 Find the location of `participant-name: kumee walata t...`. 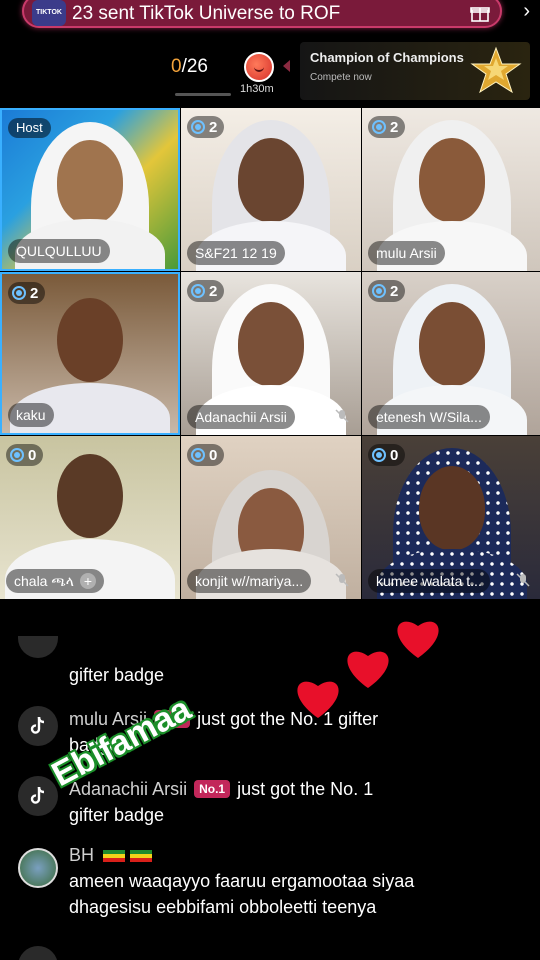

participant-name: kumee walata t... is located at coordinates (429, 581).